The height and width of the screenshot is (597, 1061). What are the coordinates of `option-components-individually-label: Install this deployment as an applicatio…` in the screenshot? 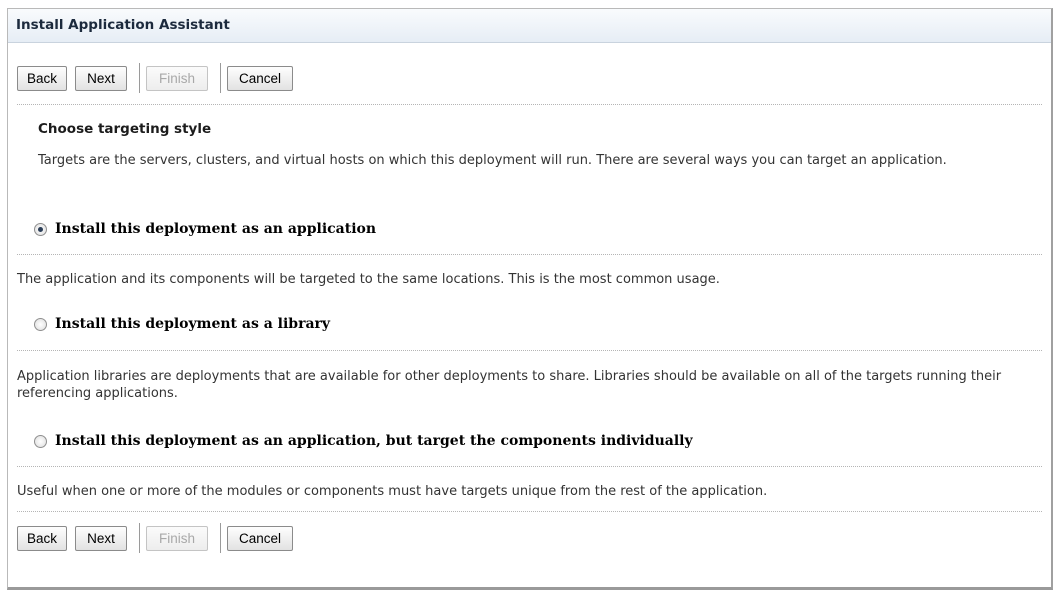 It's located at (374, 441).